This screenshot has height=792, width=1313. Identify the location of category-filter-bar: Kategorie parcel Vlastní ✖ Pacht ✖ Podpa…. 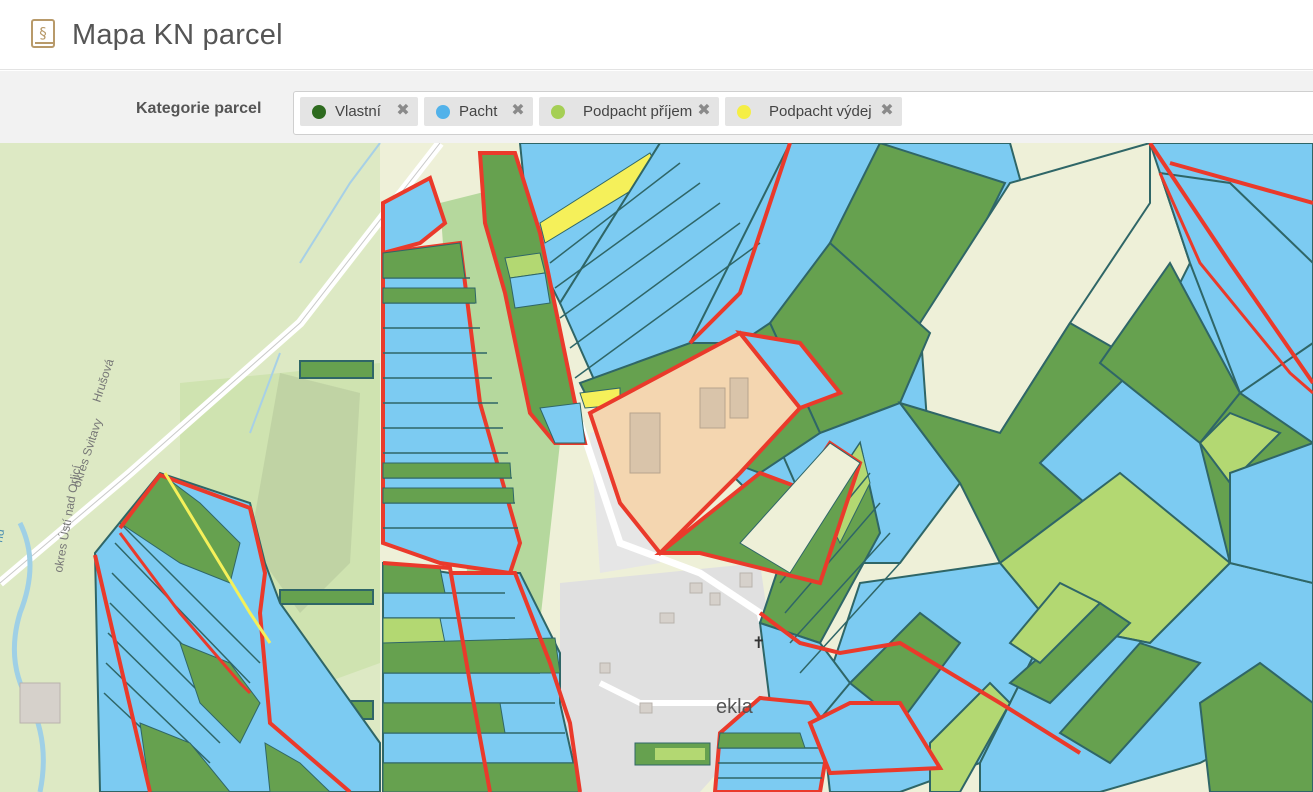
(656, 107).